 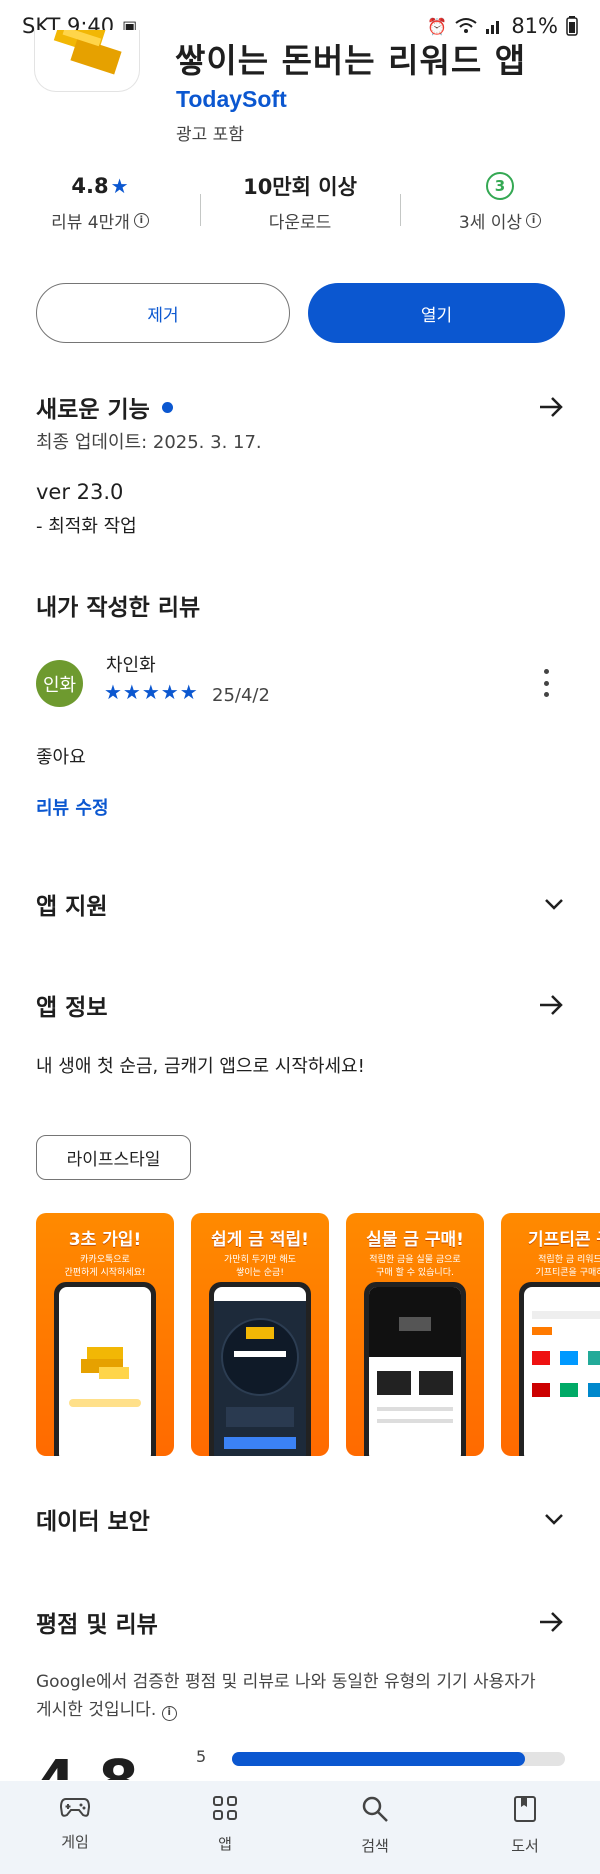 What do you see at coordinates (375, 1809) in the screenshot?
I see `search-icon` at bounding box center [375, 1809].